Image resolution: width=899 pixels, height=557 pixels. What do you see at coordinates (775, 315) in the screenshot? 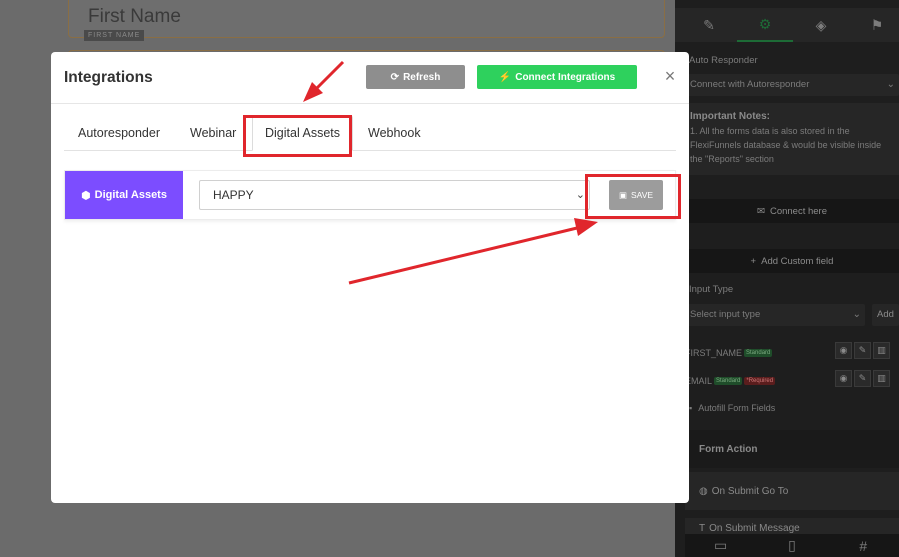
I see `input-type-select: Select input type ⌄` at bounding box center [775, 315].